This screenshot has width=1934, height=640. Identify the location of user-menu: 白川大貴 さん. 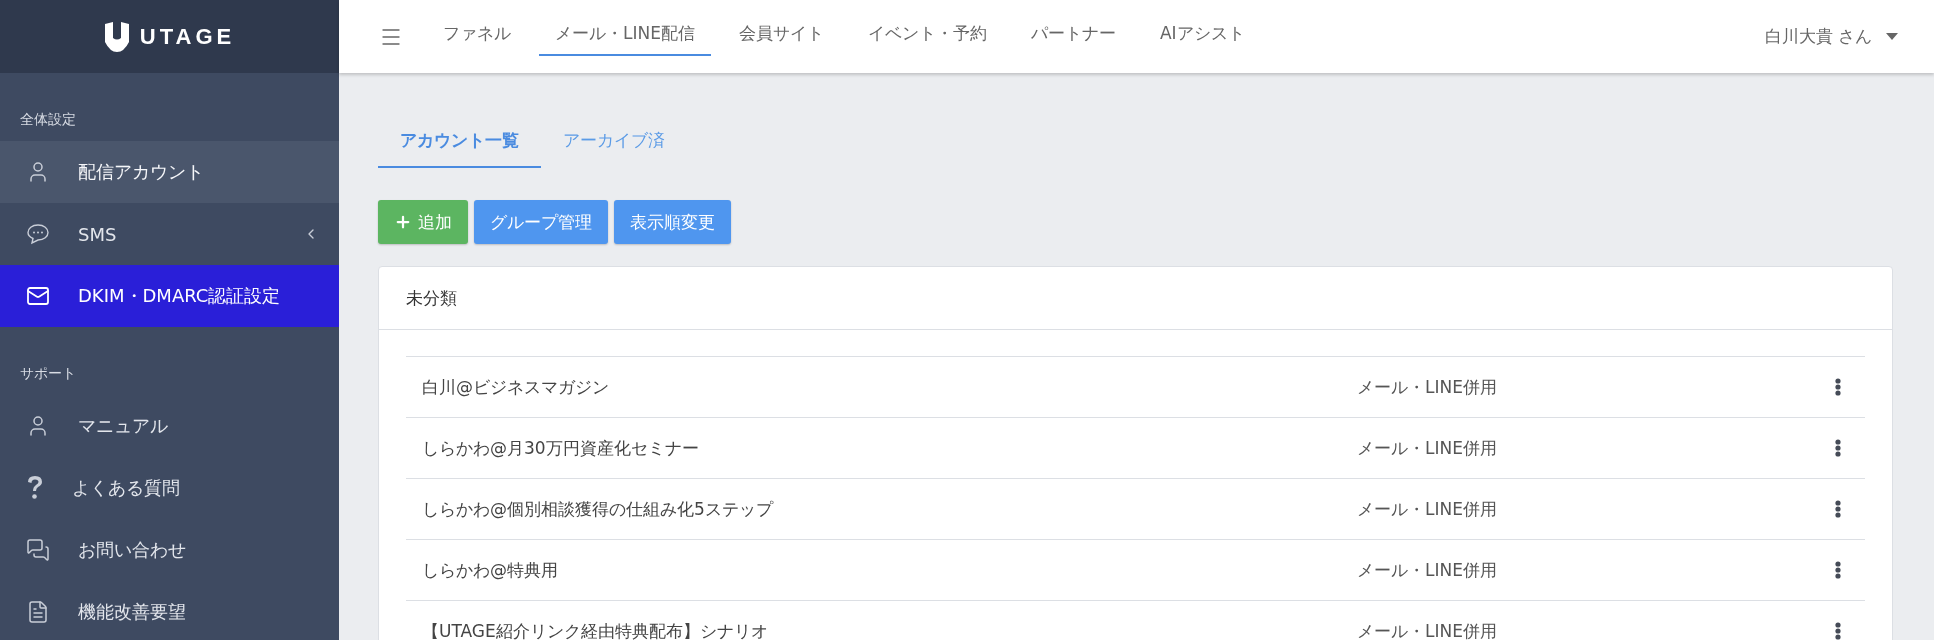
(1831, 36).